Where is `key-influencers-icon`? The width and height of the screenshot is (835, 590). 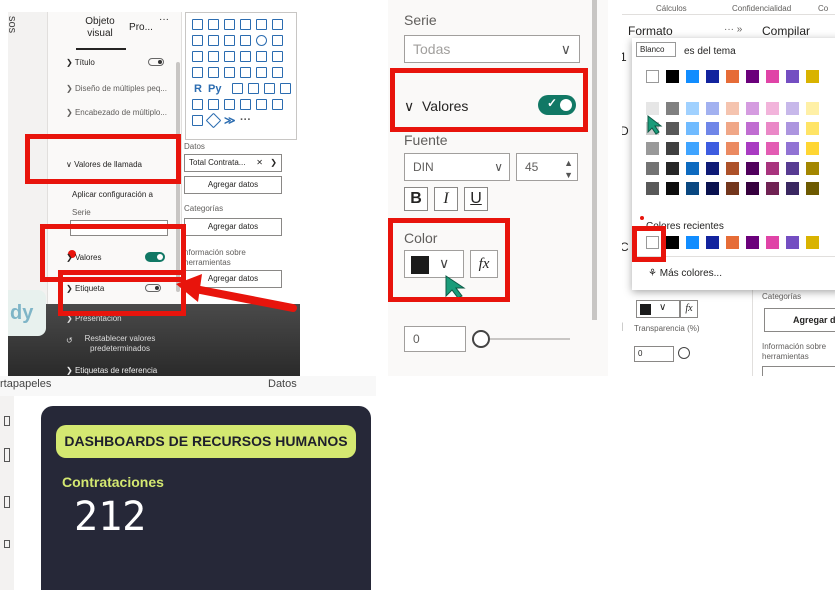 key-influencers-icon is located at coordinates (237, 88).